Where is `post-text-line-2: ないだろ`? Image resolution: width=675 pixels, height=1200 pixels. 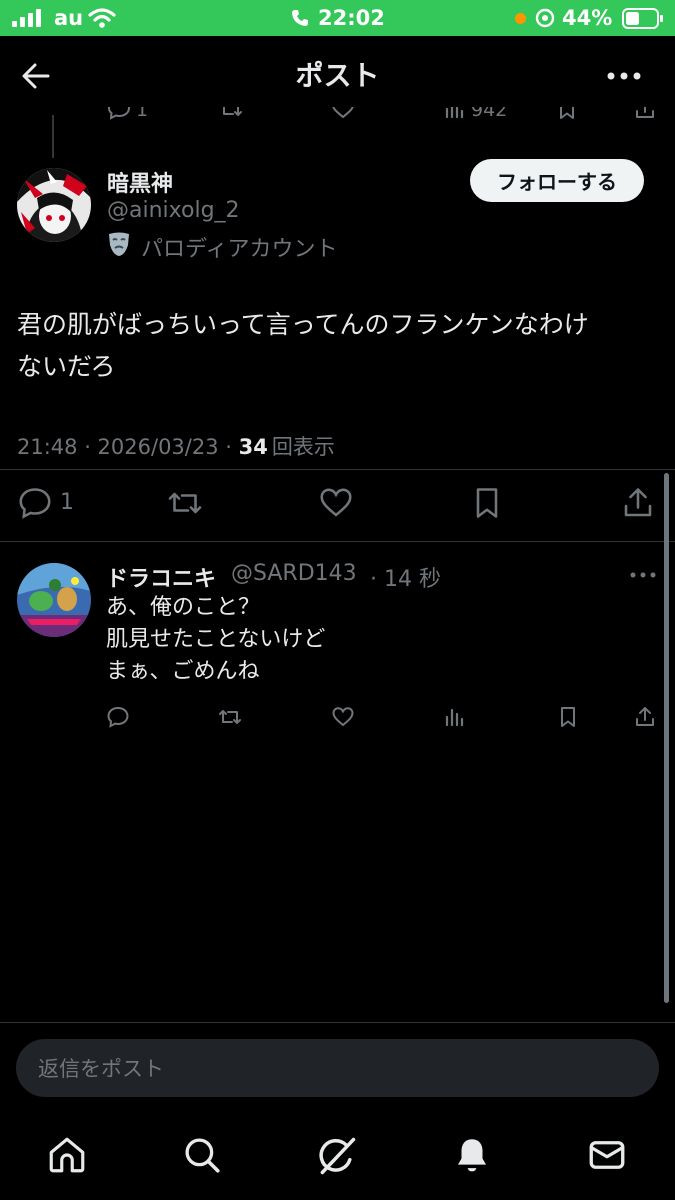
post-text-line-2: ないだろ is located at coordinates (66, 366).